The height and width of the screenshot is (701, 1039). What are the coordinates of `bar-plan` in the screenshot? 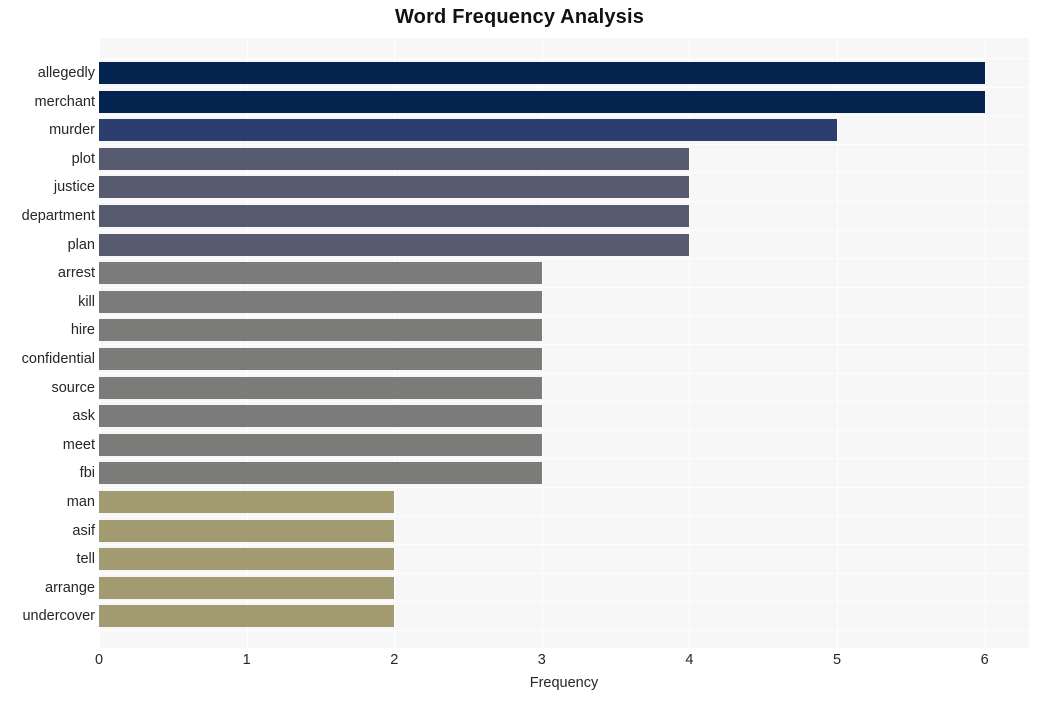 It's located at (394, 244).